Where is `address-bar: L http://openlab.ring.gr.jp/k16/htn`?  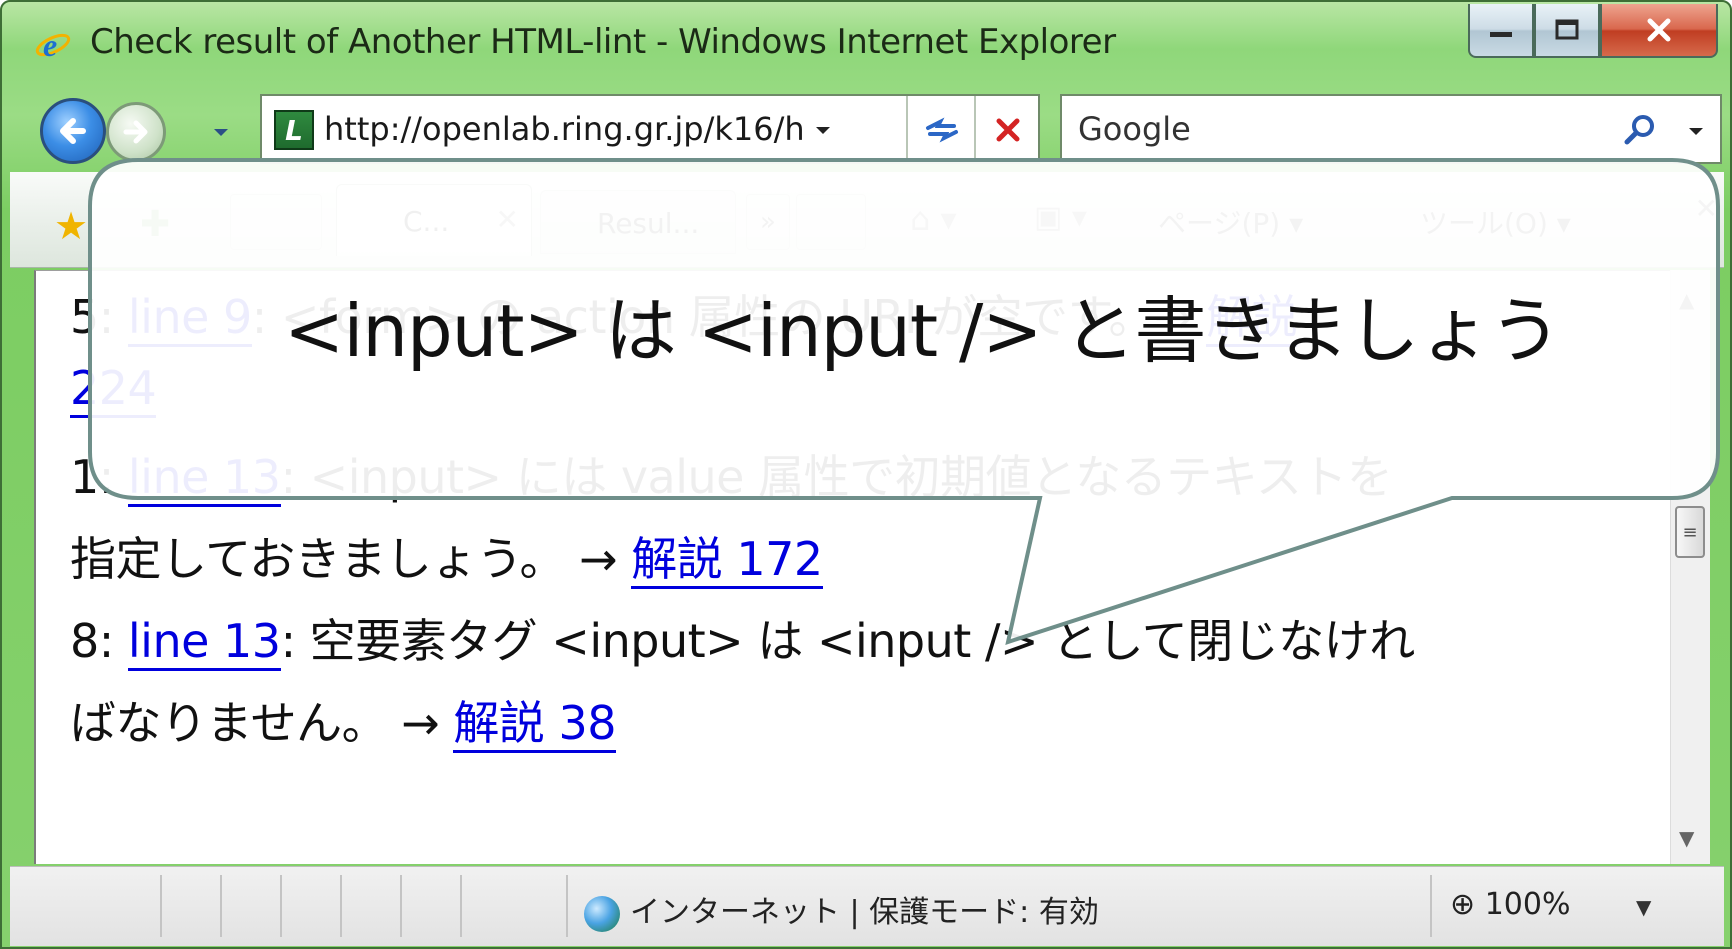
address-bar: L http://openlab.ring.gr.jp/k16/htn is located at coordinates (650, 129).